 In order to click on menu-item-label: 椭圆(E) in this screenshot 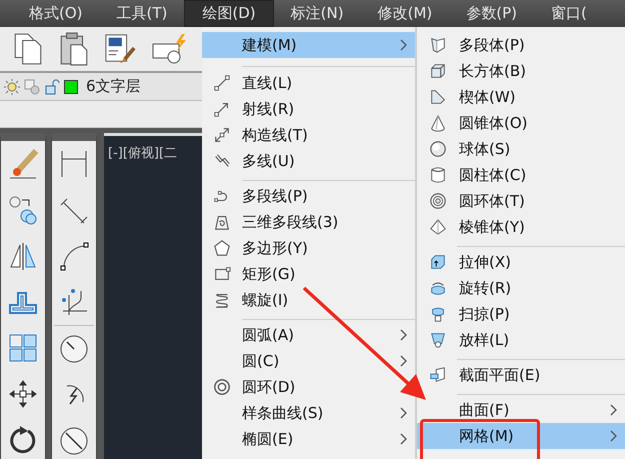, I will do `click(268, 439)`.